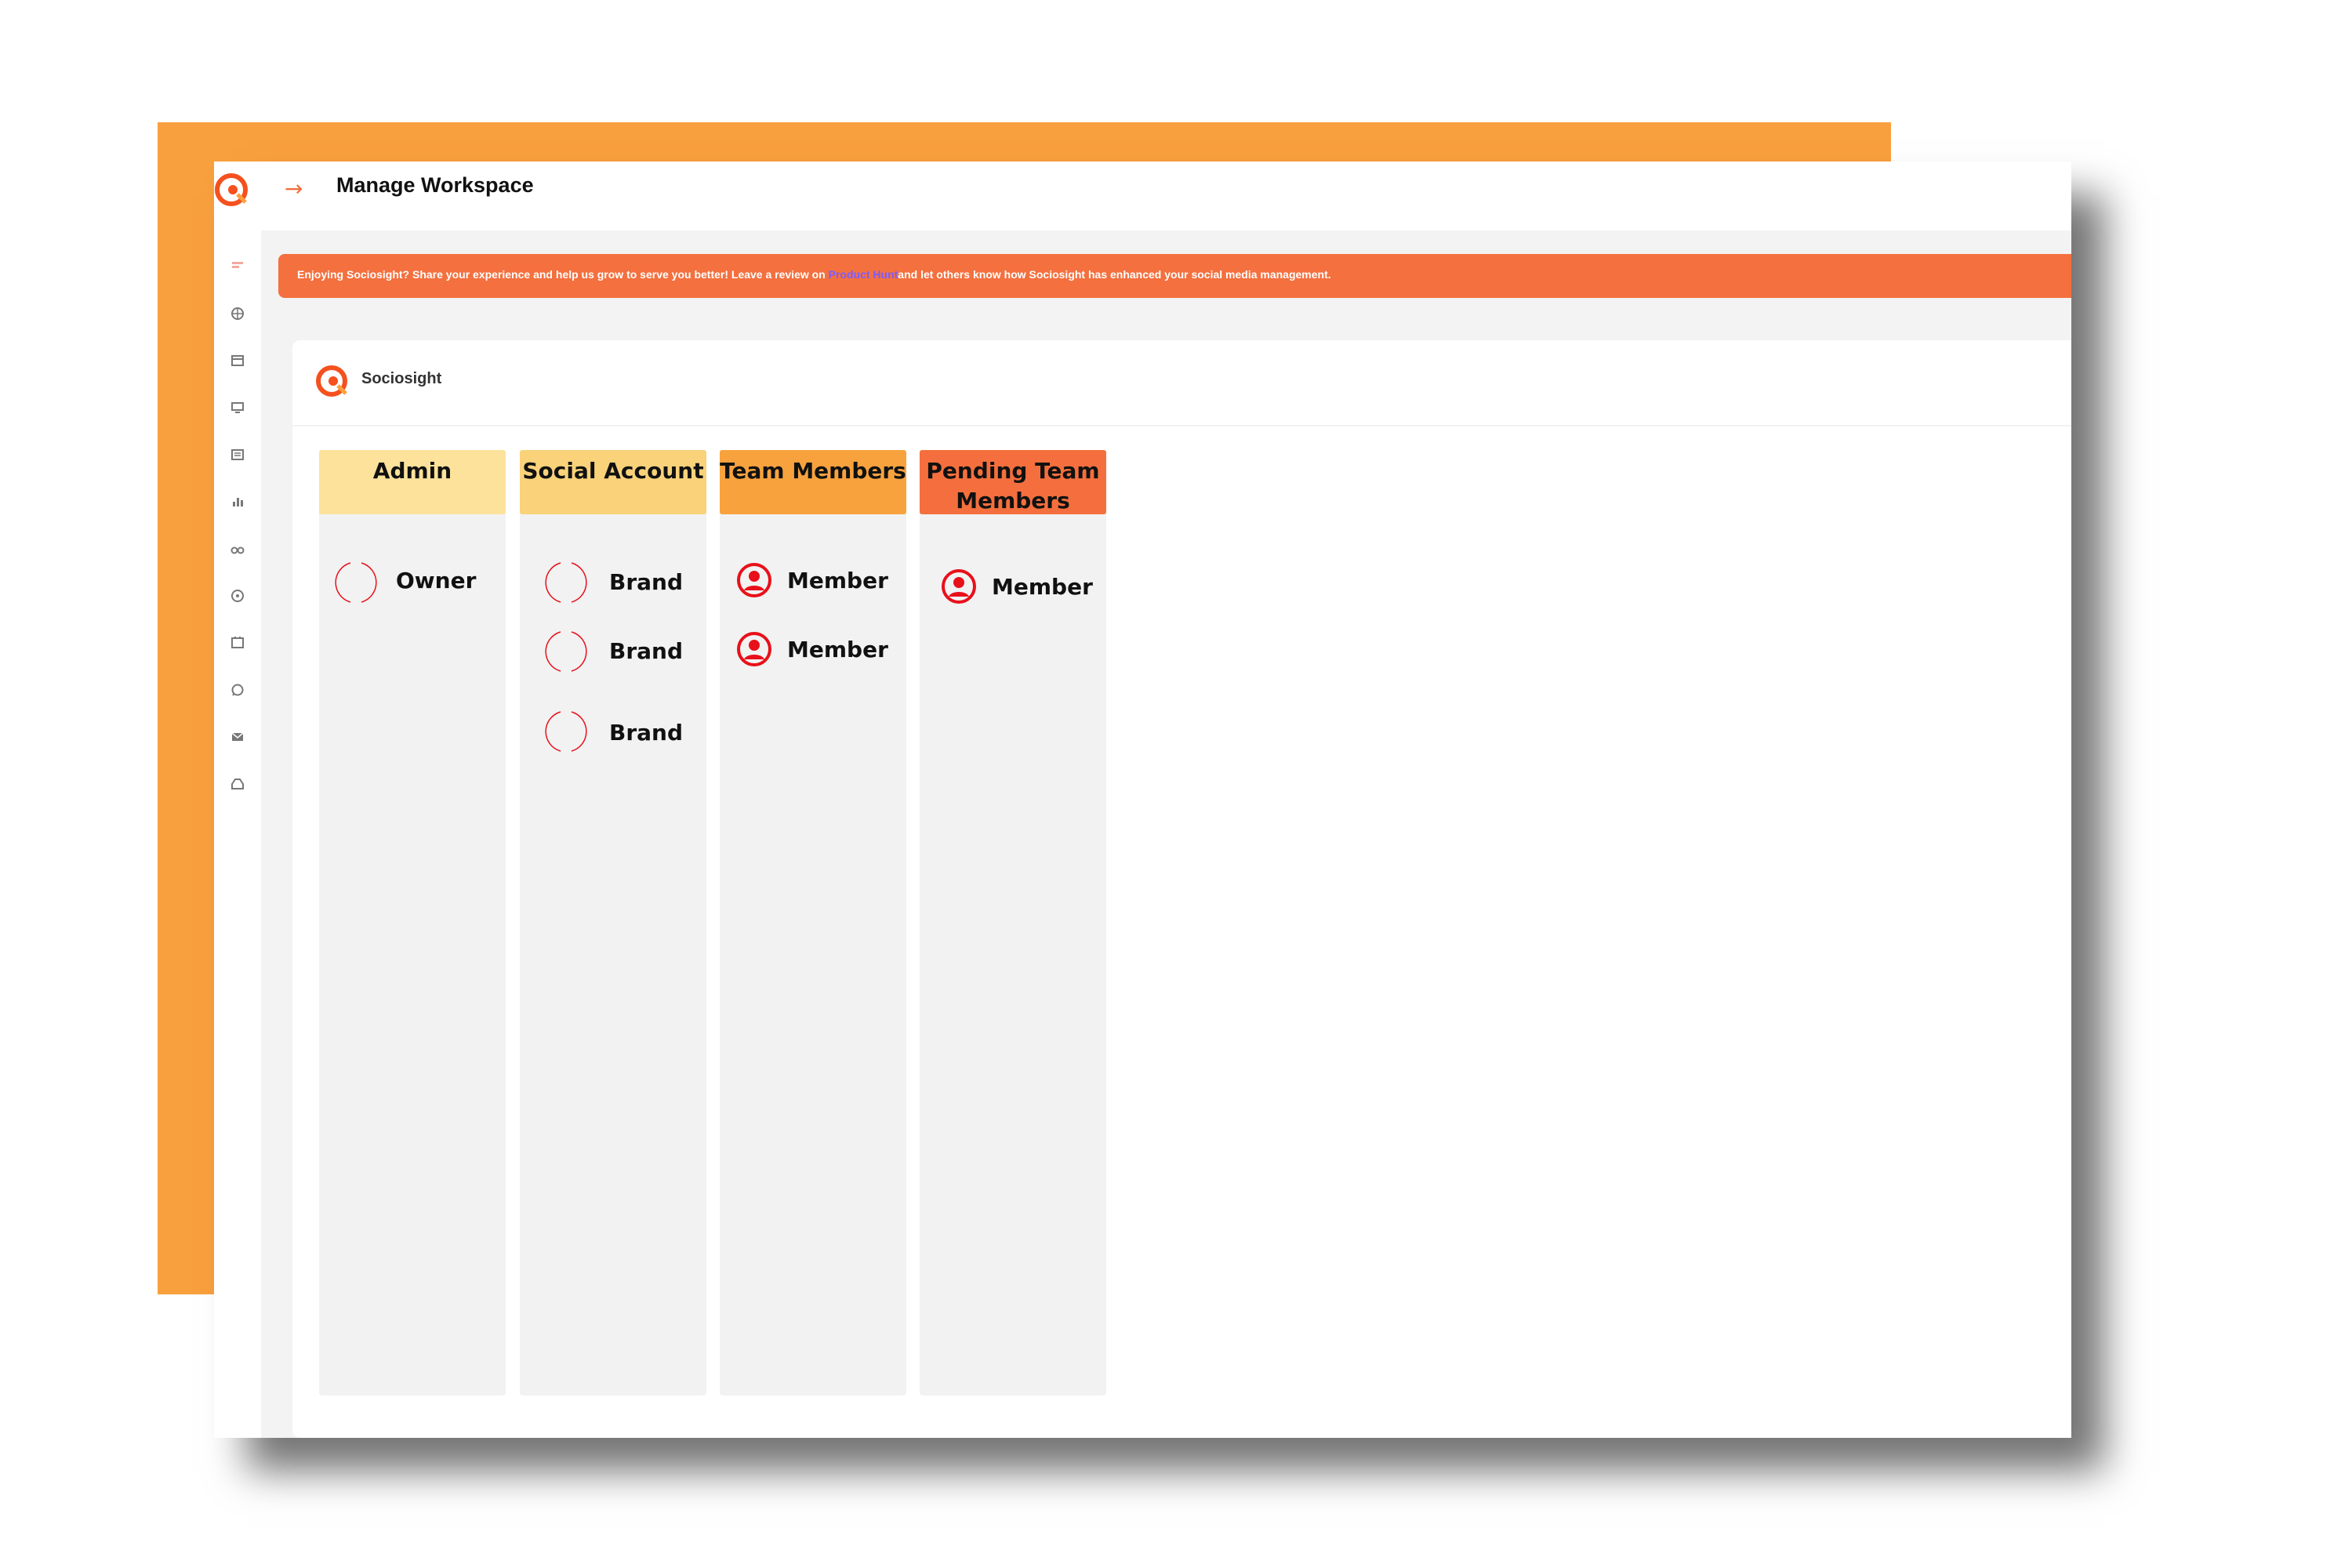  I want to click on column-header-line: Members, so click(1013, 501).